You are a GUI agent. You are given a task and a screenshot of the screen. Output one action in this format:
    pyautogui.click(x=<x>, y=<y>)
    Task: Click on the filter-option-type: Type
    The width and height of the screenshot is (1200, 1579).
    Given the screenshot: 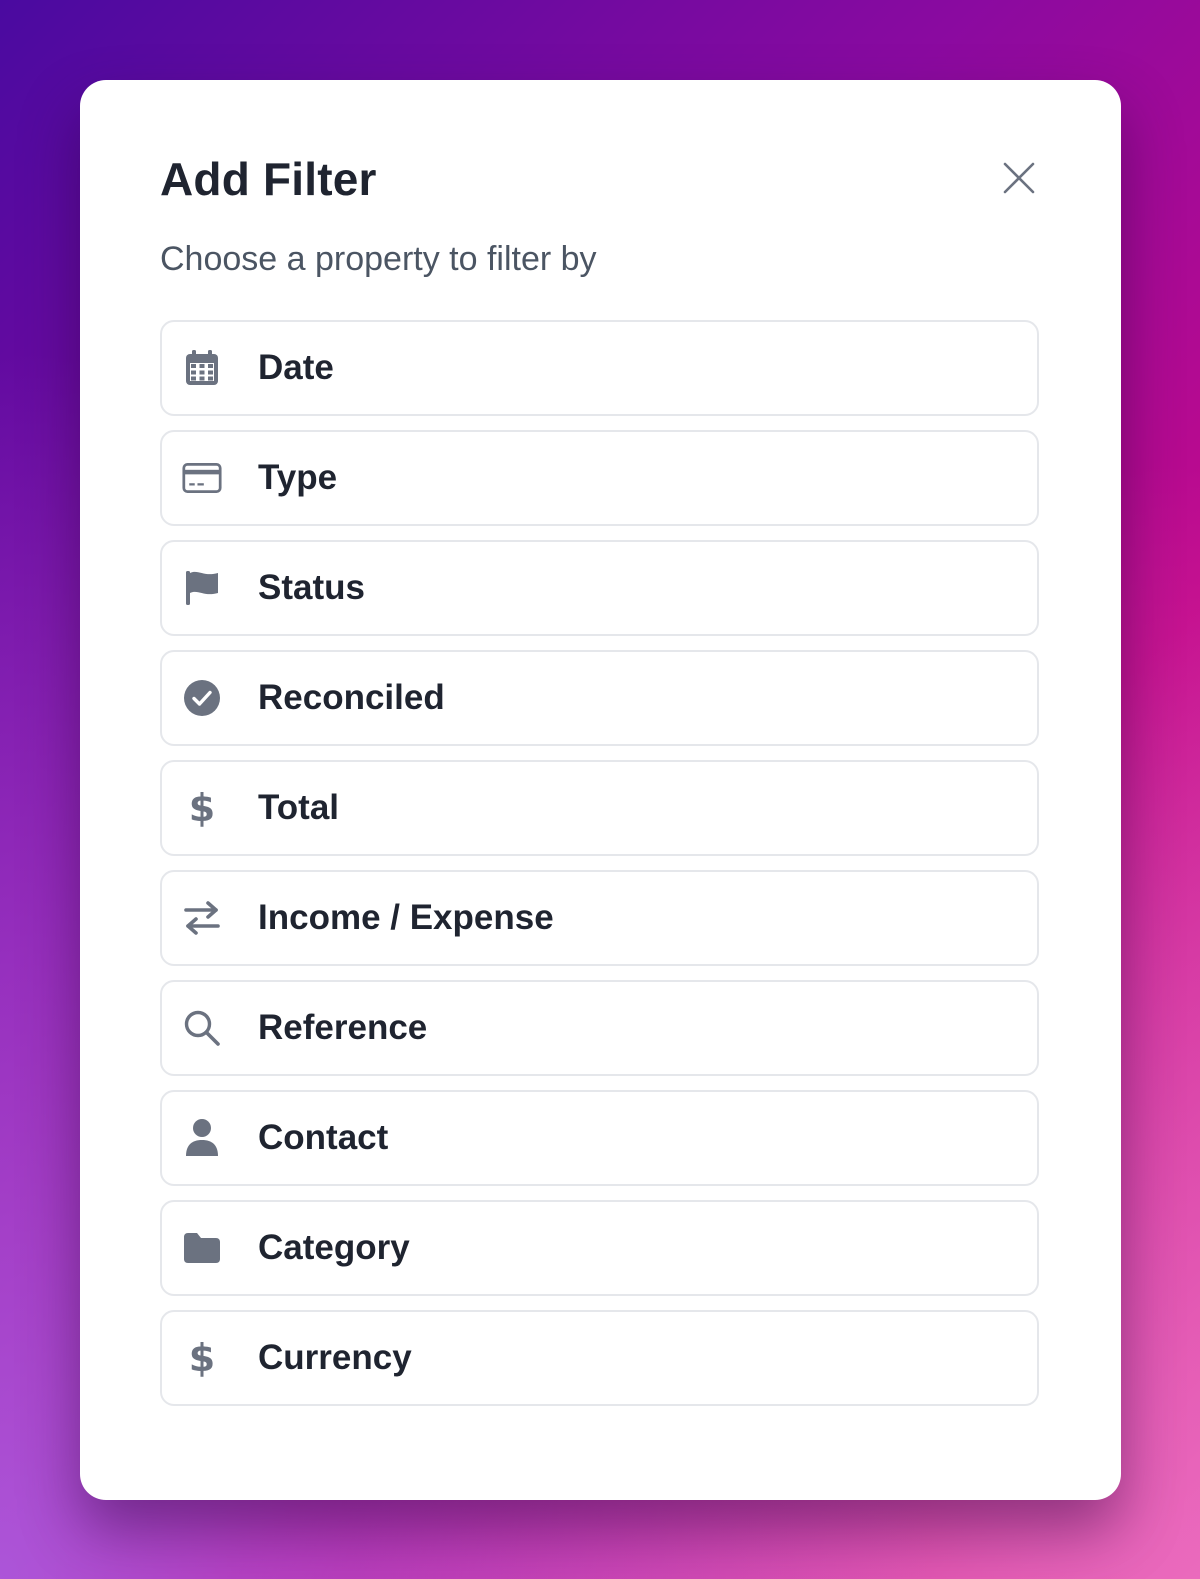 What is the action you would take?
    pyautogui.click(x=599, y=478)
    